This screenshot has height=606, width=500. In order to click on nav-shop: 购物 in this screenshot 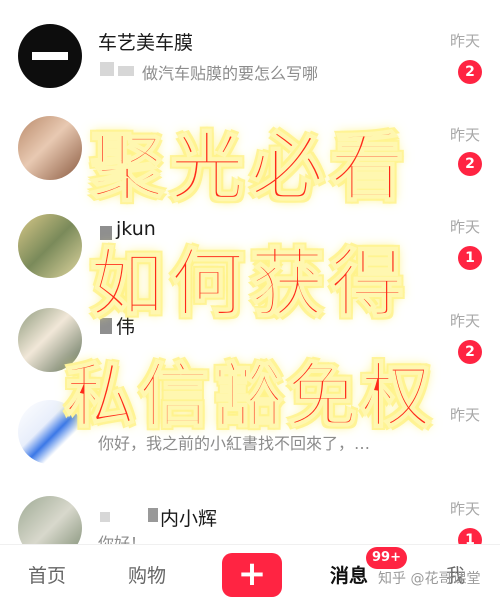, I will do `click(147, 574)`.